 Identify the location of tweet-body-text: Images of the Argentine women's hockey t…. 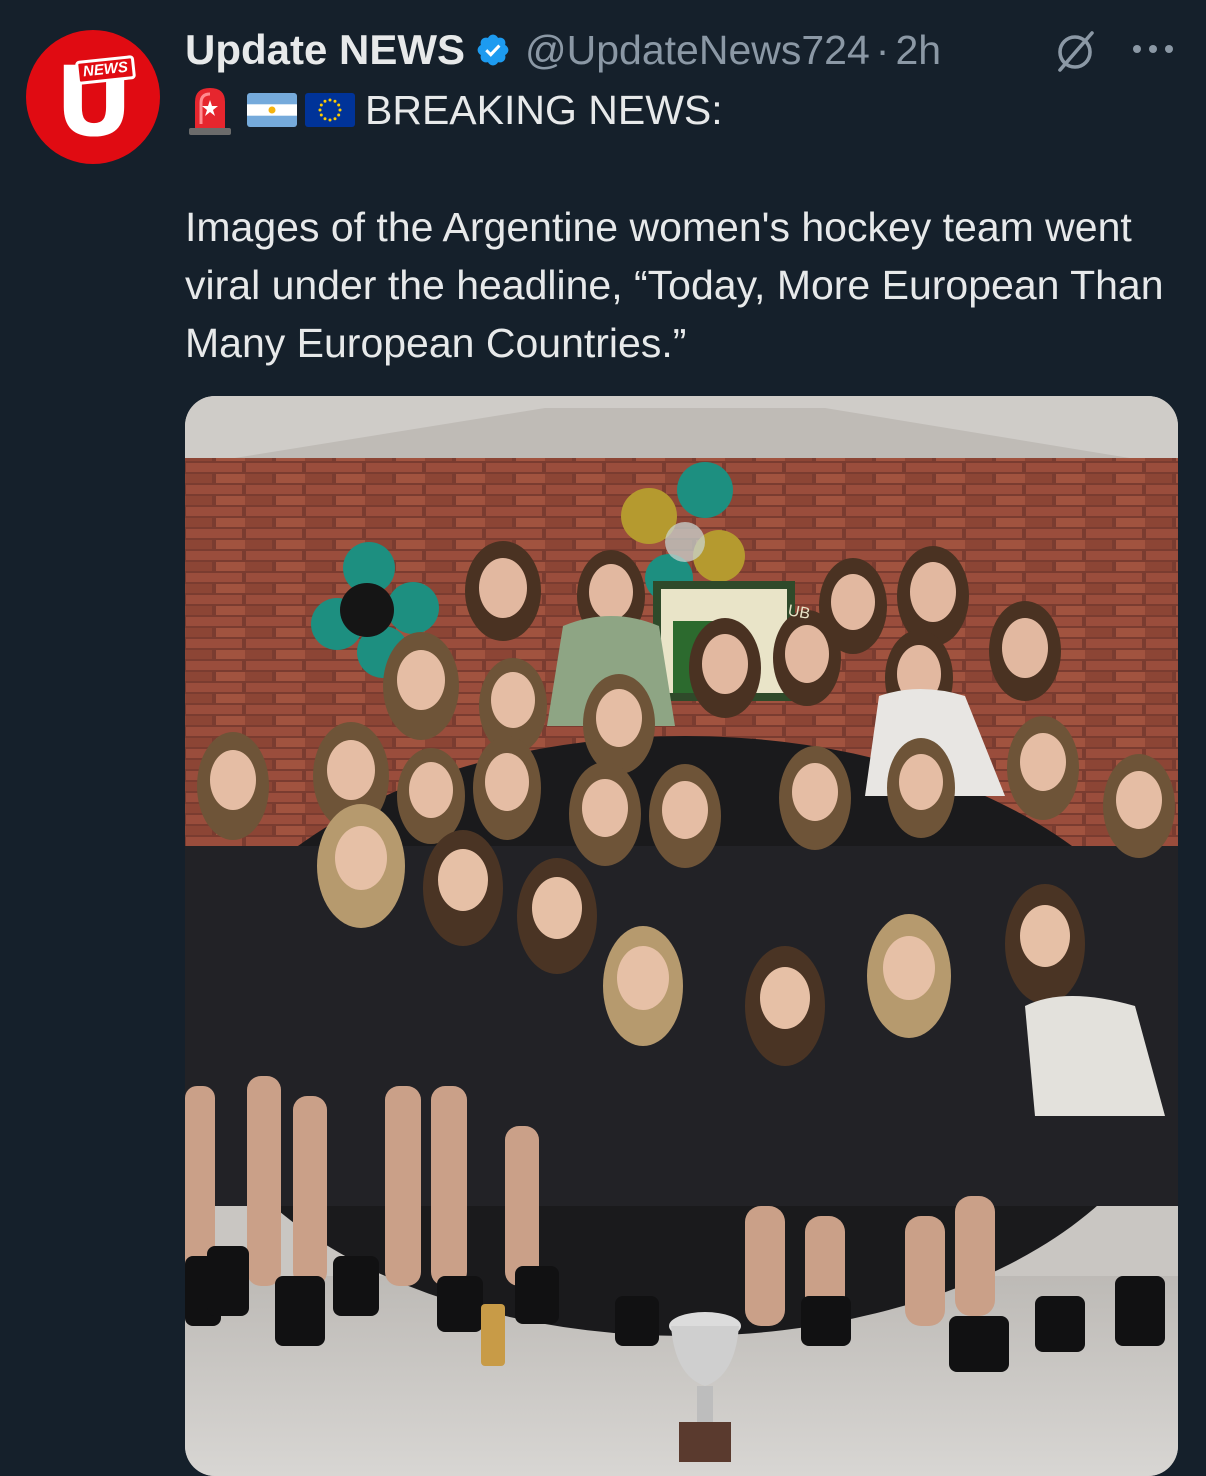
(674, 285).